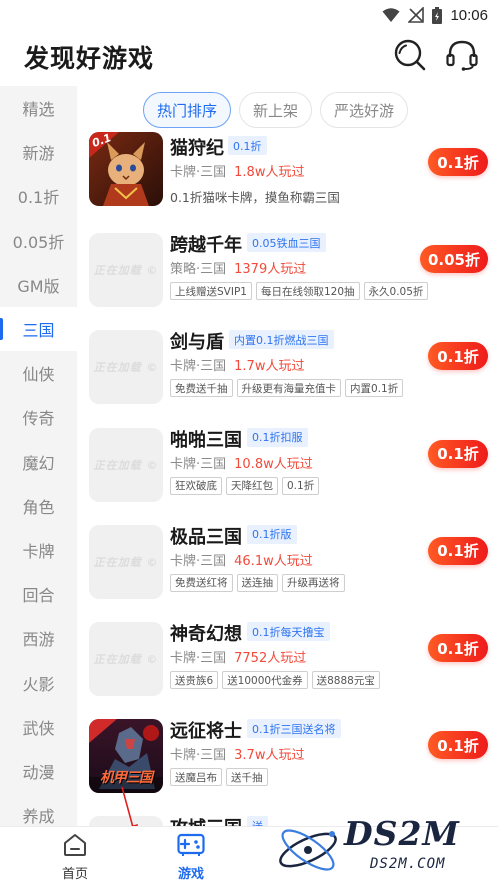  What do you see at coordinates (38, 152) in the screenshot?
I see `sidebar-item: 新游` at bounding box center [38, 152].